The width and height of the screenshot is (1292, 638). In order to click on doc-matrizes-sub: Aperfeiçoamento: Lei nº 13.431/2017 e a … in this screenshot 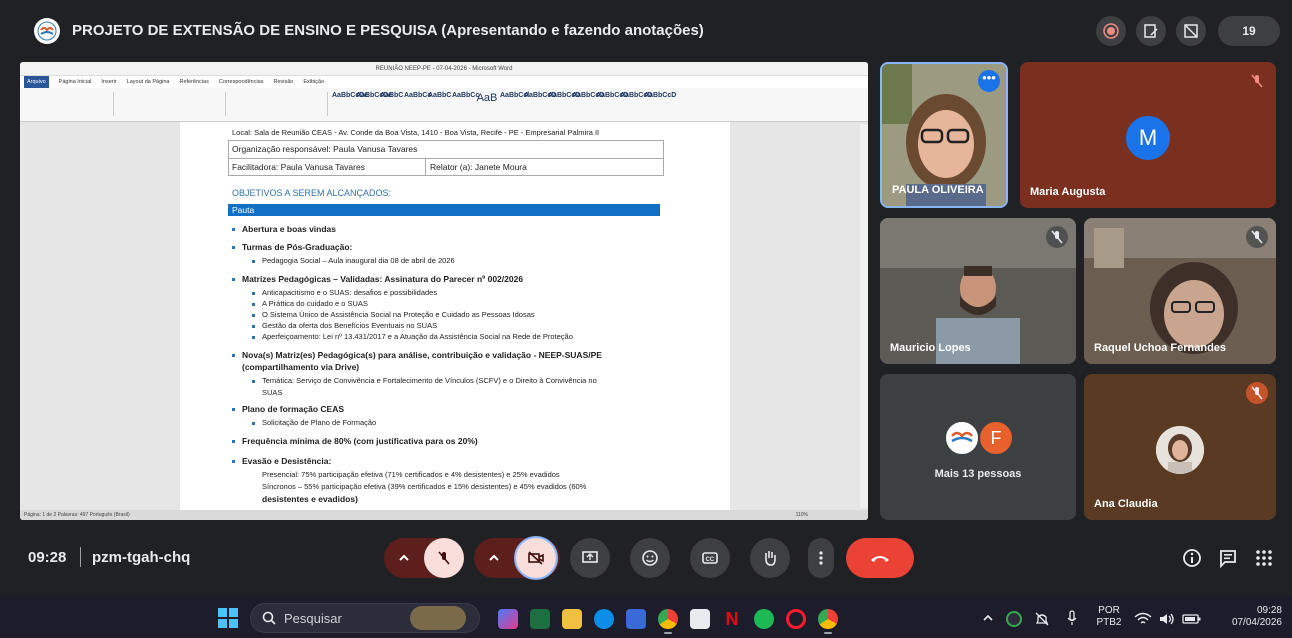, I will do `click(417, 336)`.